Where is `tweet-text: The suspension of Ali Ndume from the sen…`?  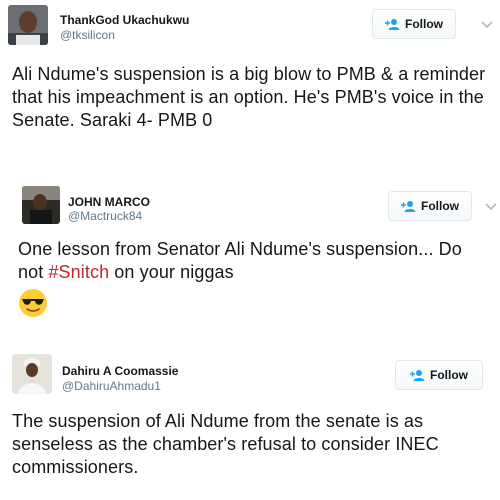
tweet-text: The suspension of Ali Ndume from the sen… is located at coordinates (225, 444).